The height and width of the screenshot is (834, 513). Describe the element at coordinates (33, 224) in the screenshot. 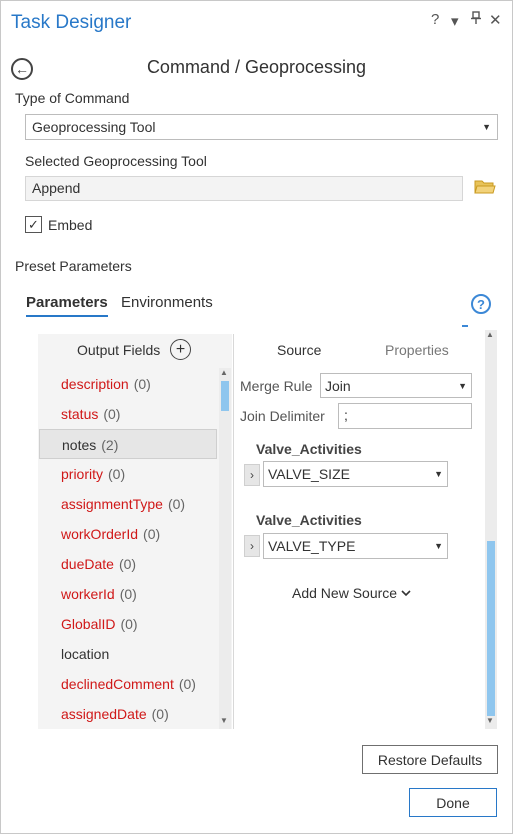

I see `embed-checkbox: ✓` at that location.